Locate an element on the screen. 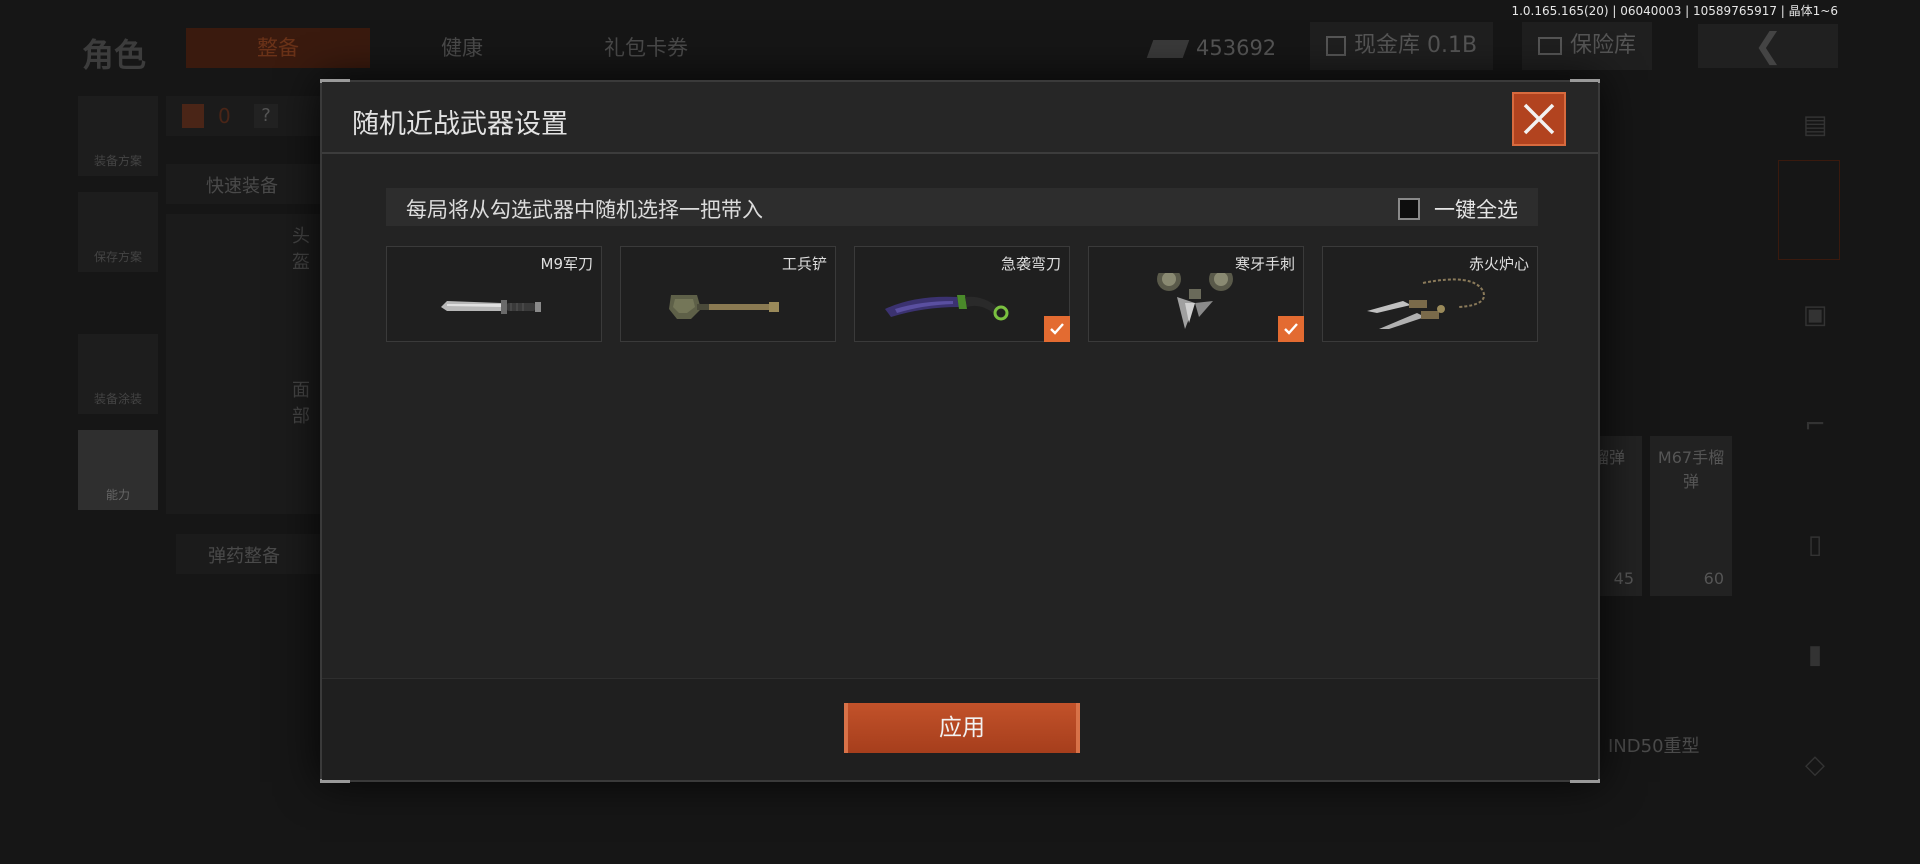  weapon-card-push-dagger: 寒牙手刺 is located at coordinates (1196, 294).